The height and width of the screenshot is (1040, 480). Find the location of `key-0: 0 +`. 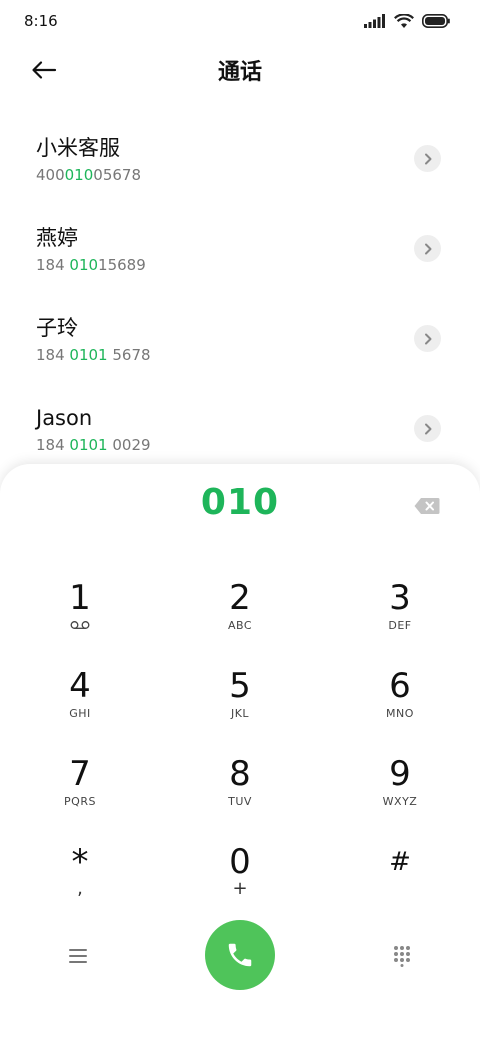

key-0: 0 + is located at coordinates (240, 882).